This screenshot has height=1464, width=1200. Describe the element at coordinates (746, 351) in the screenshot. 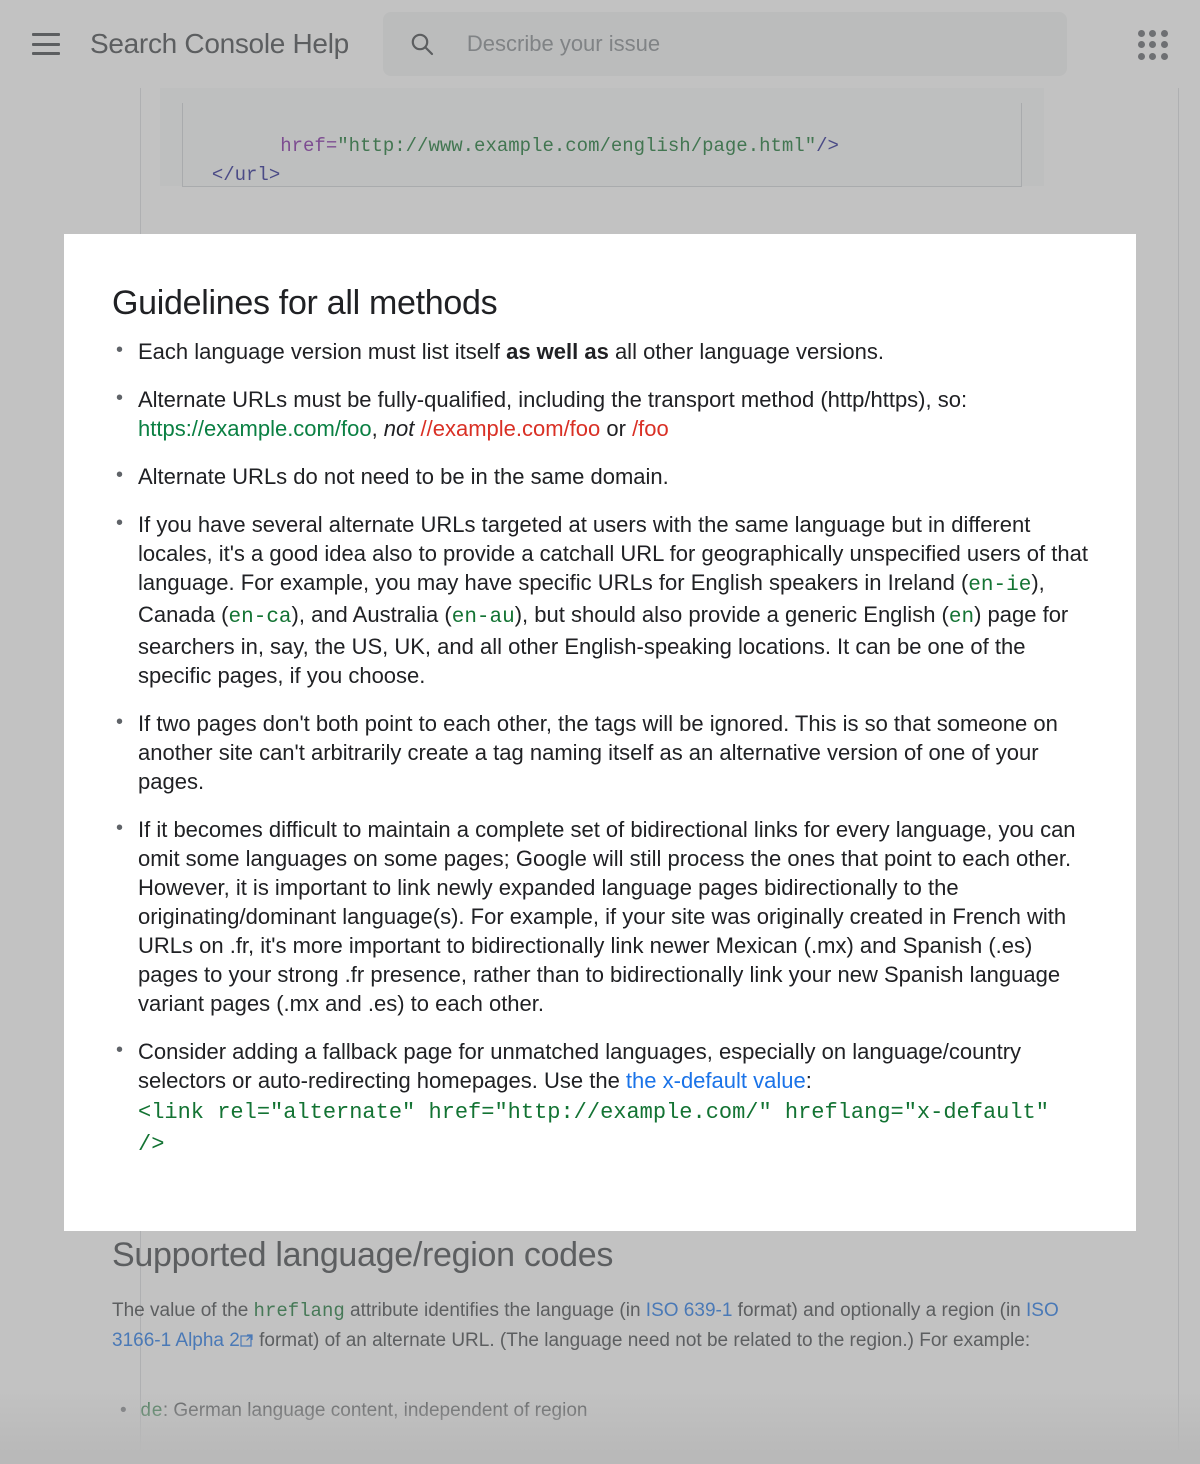

I see `g1-text-b: all other language versions.` at that location.